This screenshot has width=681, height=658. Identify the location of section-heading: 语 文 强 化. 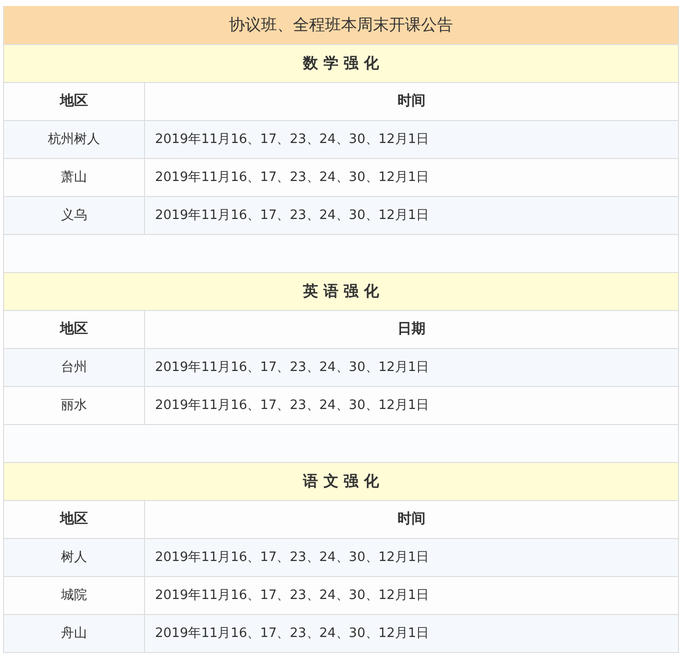
(341, 482).